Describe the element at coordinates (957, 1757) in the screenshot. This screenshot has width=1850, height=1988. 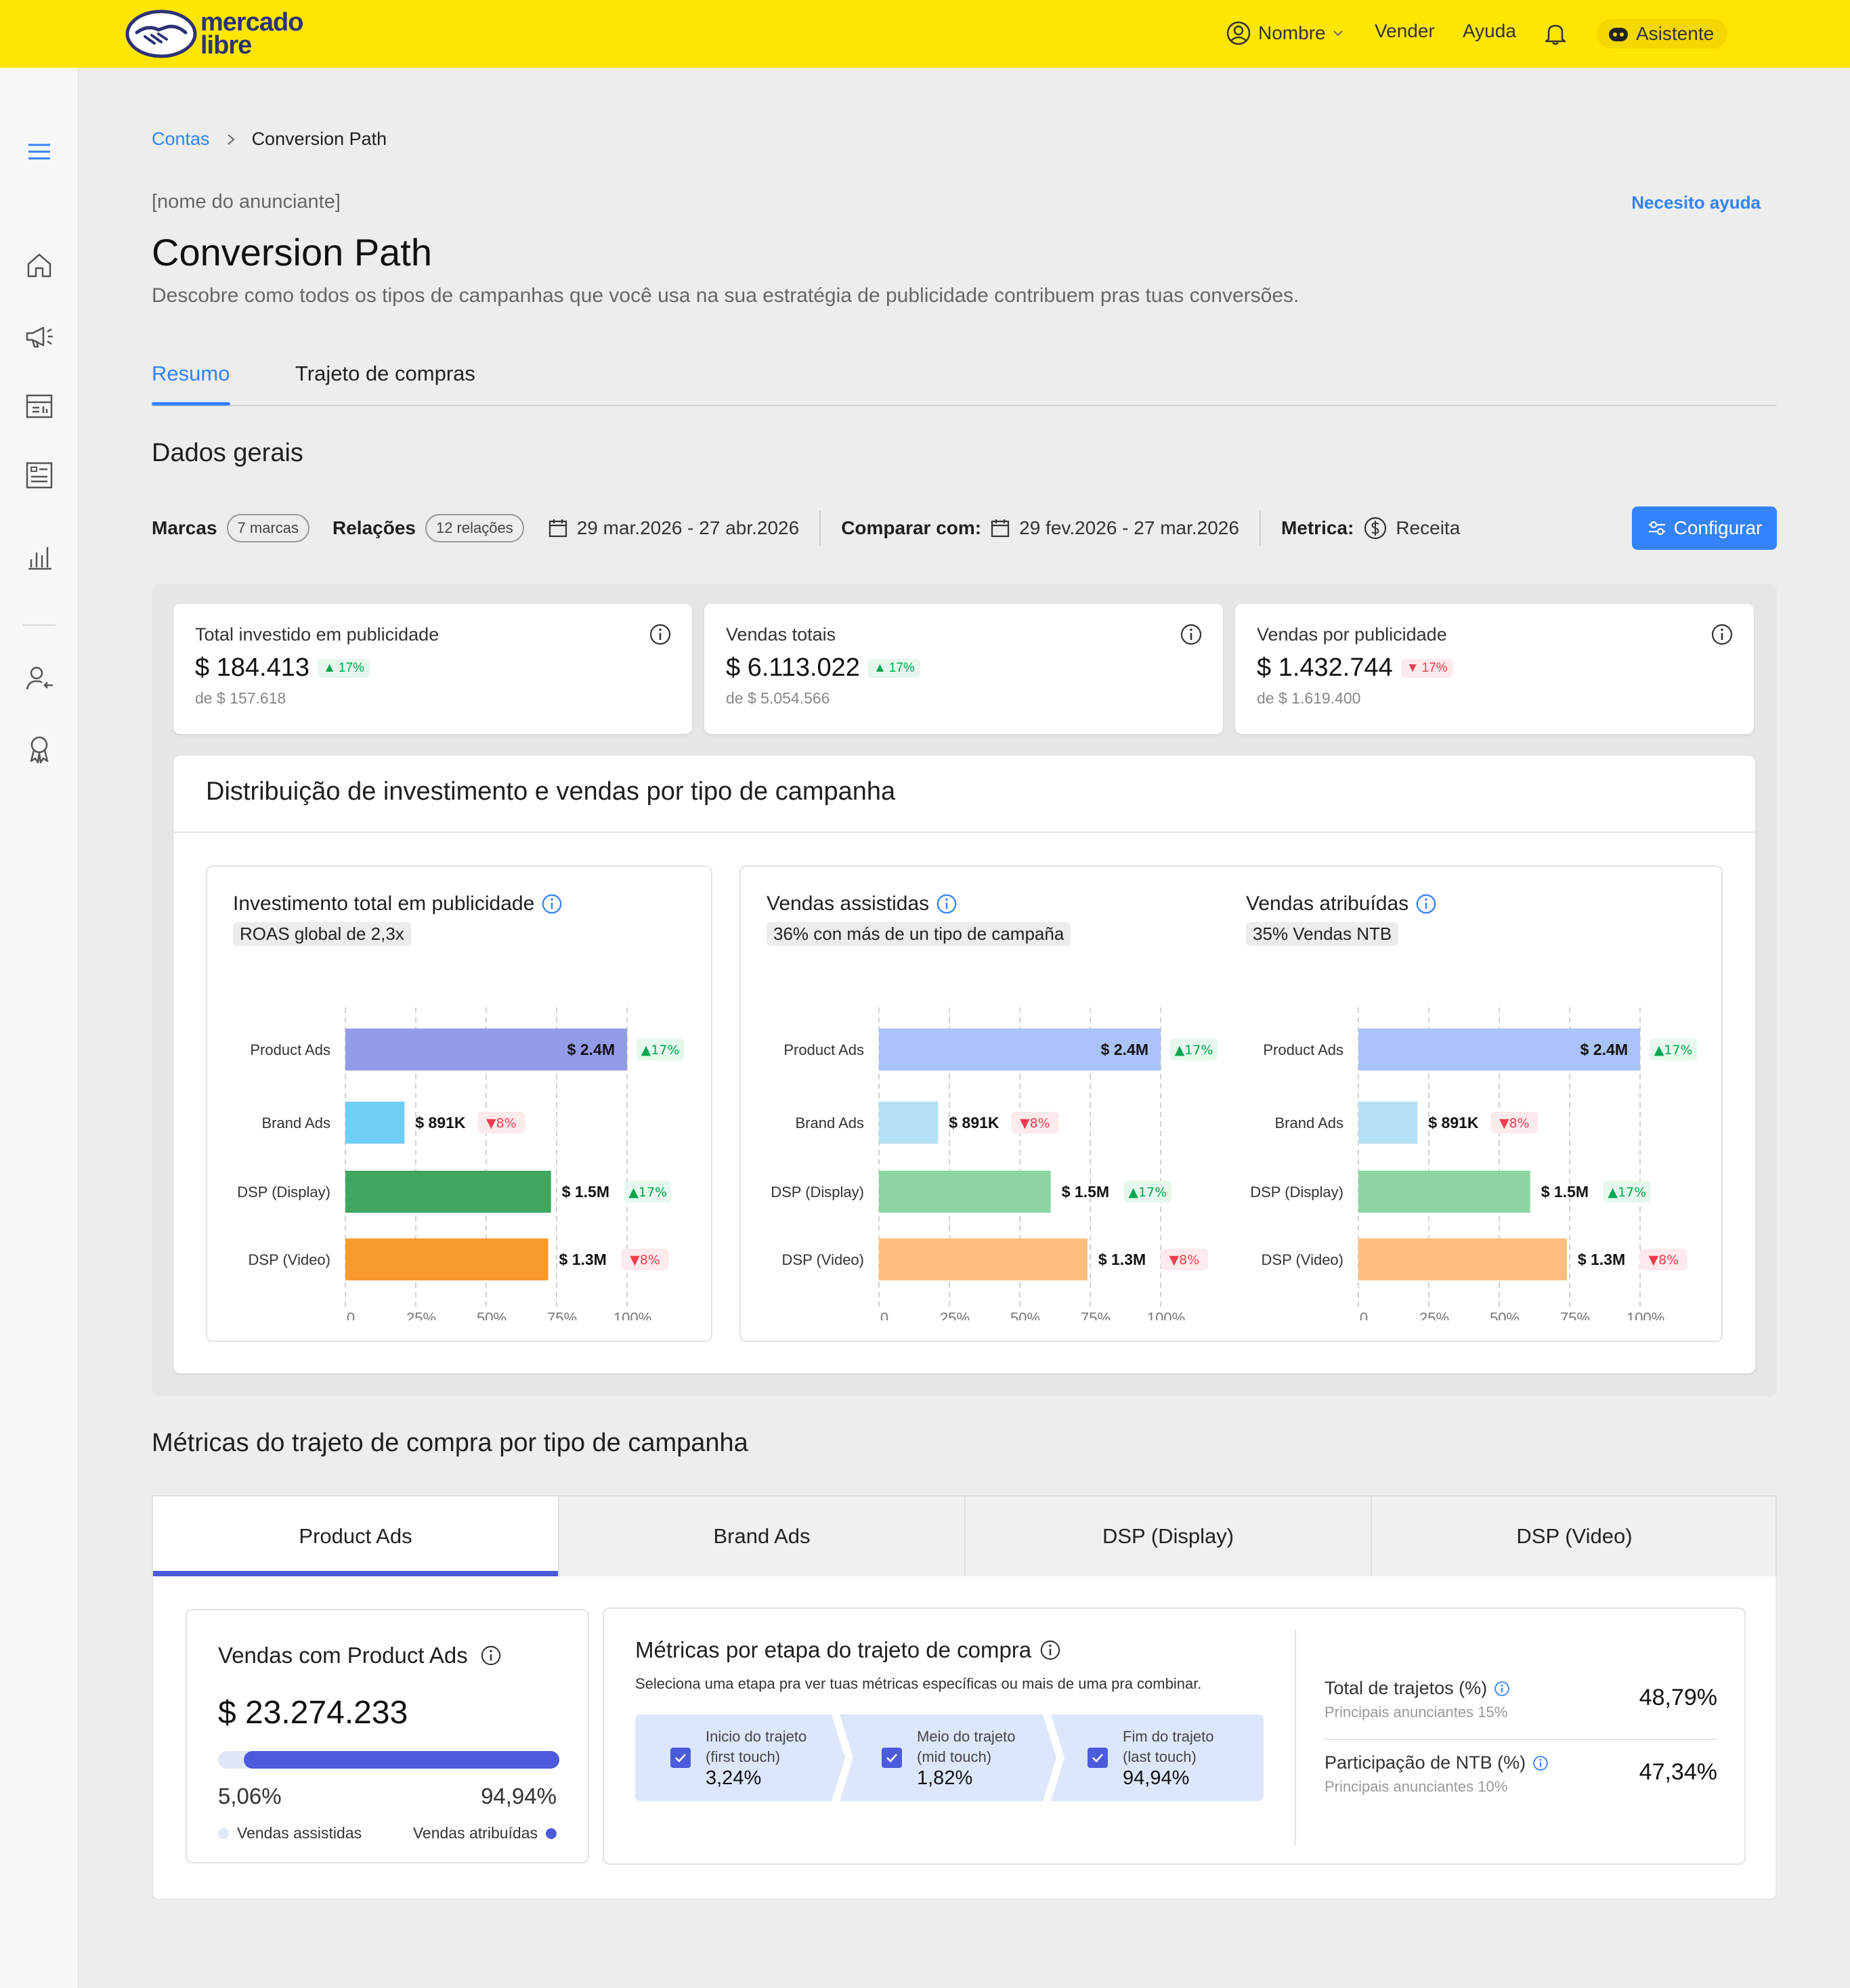
I see `journey-step-mid-touch: Meio do trajeto (mid touch) 1,82%` at that location.